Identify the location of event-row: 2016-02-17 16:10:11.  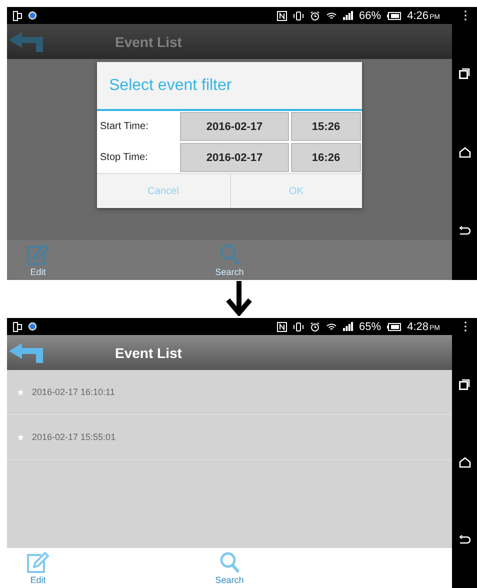
(229, 392).